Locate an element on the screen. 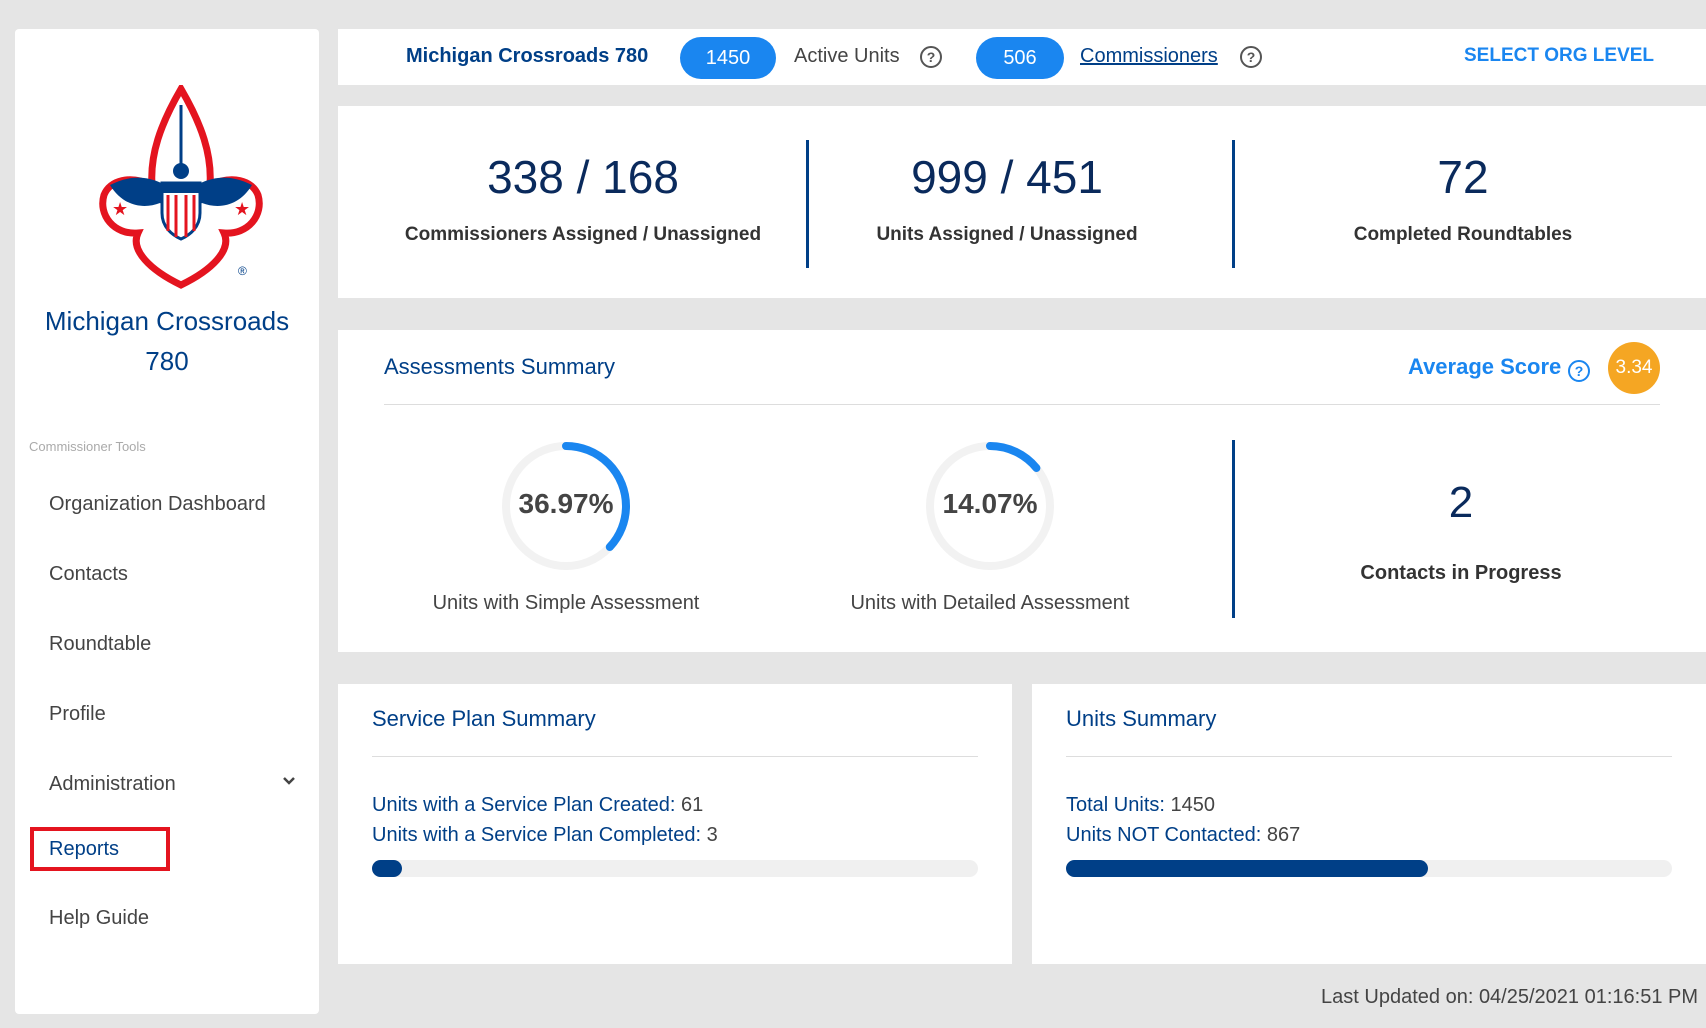 The image size is (1706, 1028). stat-value: 338 / 168 is located at coordinates (583, 177).